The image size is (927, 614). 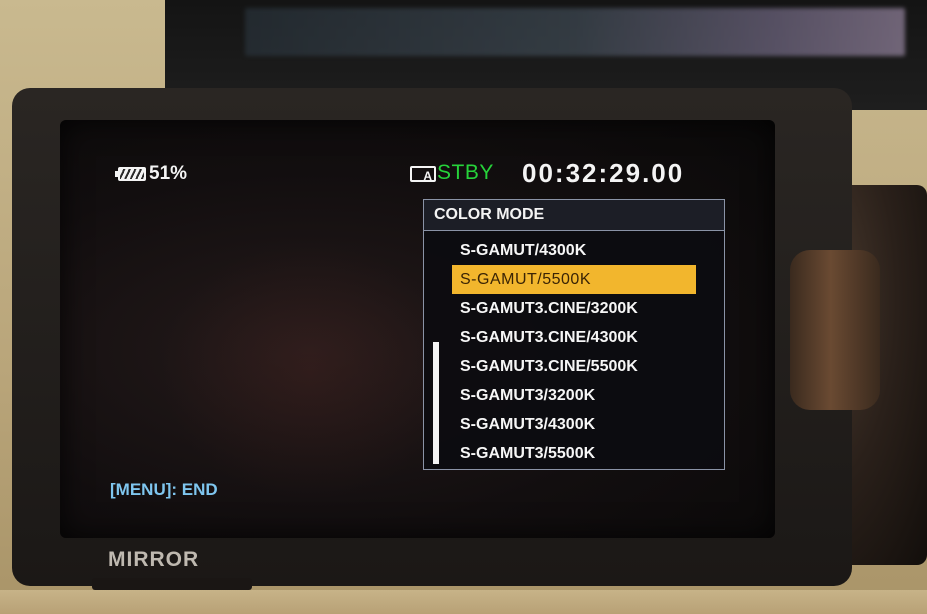 I want to click on mirror-label: MIRROR, so click(x=154, y=559).